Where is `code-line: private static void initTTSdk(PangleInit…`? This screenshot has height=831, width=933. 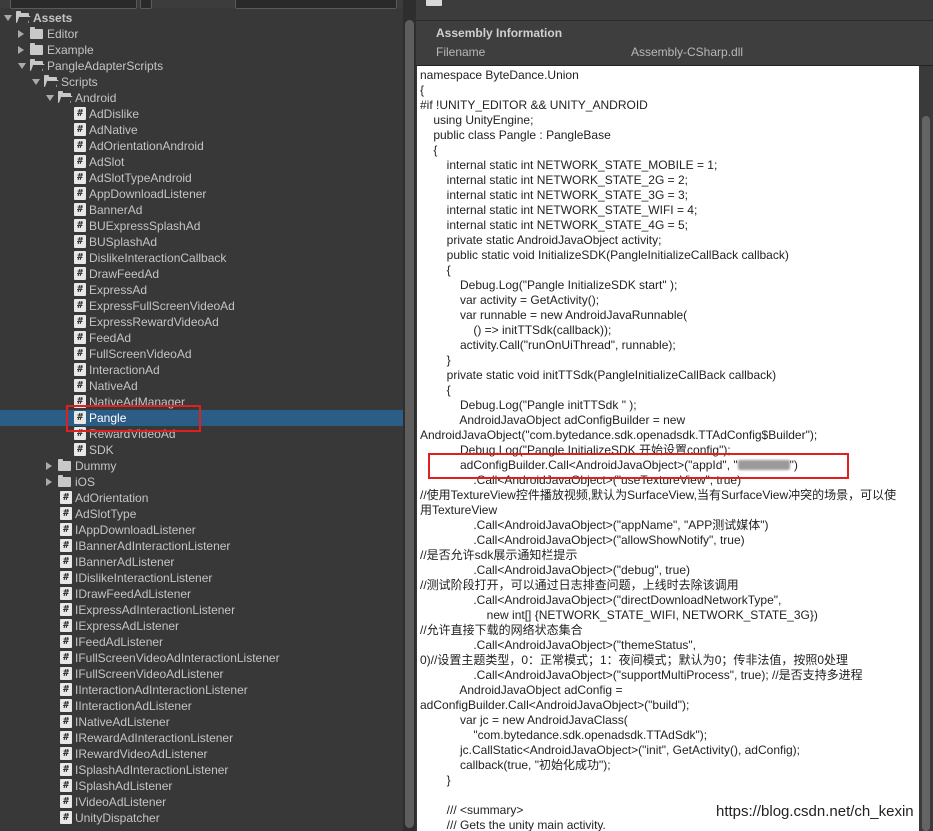
code-line: private static void initTTSdk(PangleInit… is located at coordinates (598, 375).